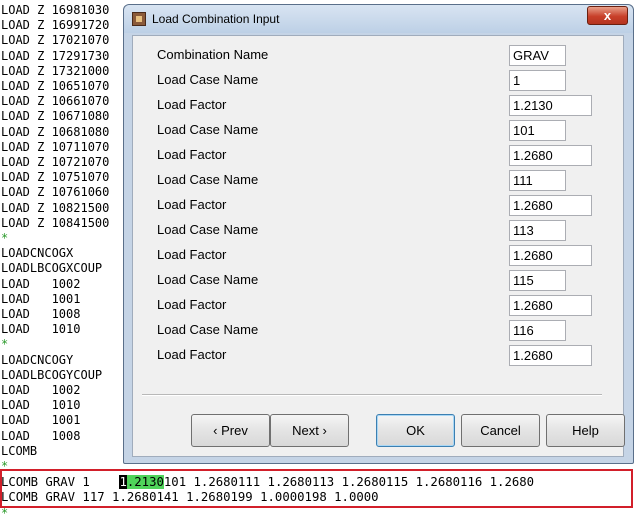 This screenshot has width=638, height=521. What do you see at coordinates (216, 19) in the screenshot?
I see `dialog-title: Load Combination Input` at bounding box center [216, 19].